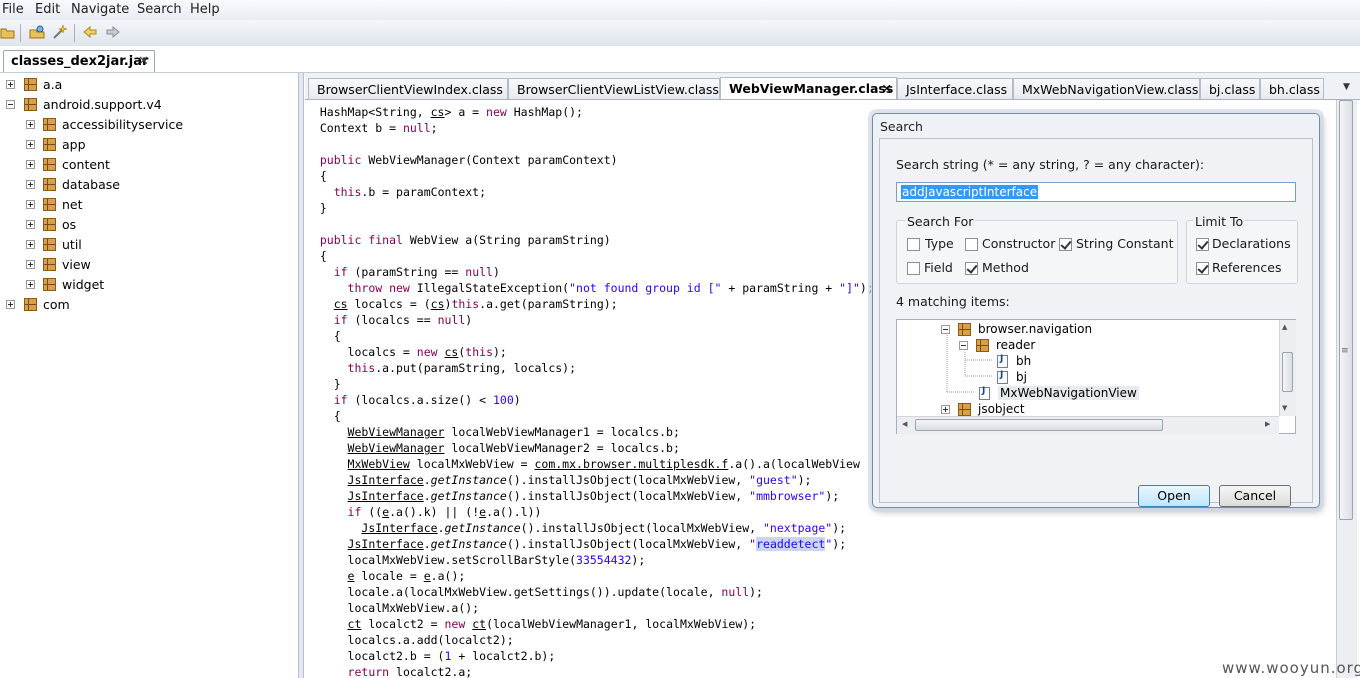 The width and height of the screenshot is (1360, 678). What do you see at coordinates (90, 32) in the screenshot?
I see `back-arrow-icon` at bounding box center [90, 32].